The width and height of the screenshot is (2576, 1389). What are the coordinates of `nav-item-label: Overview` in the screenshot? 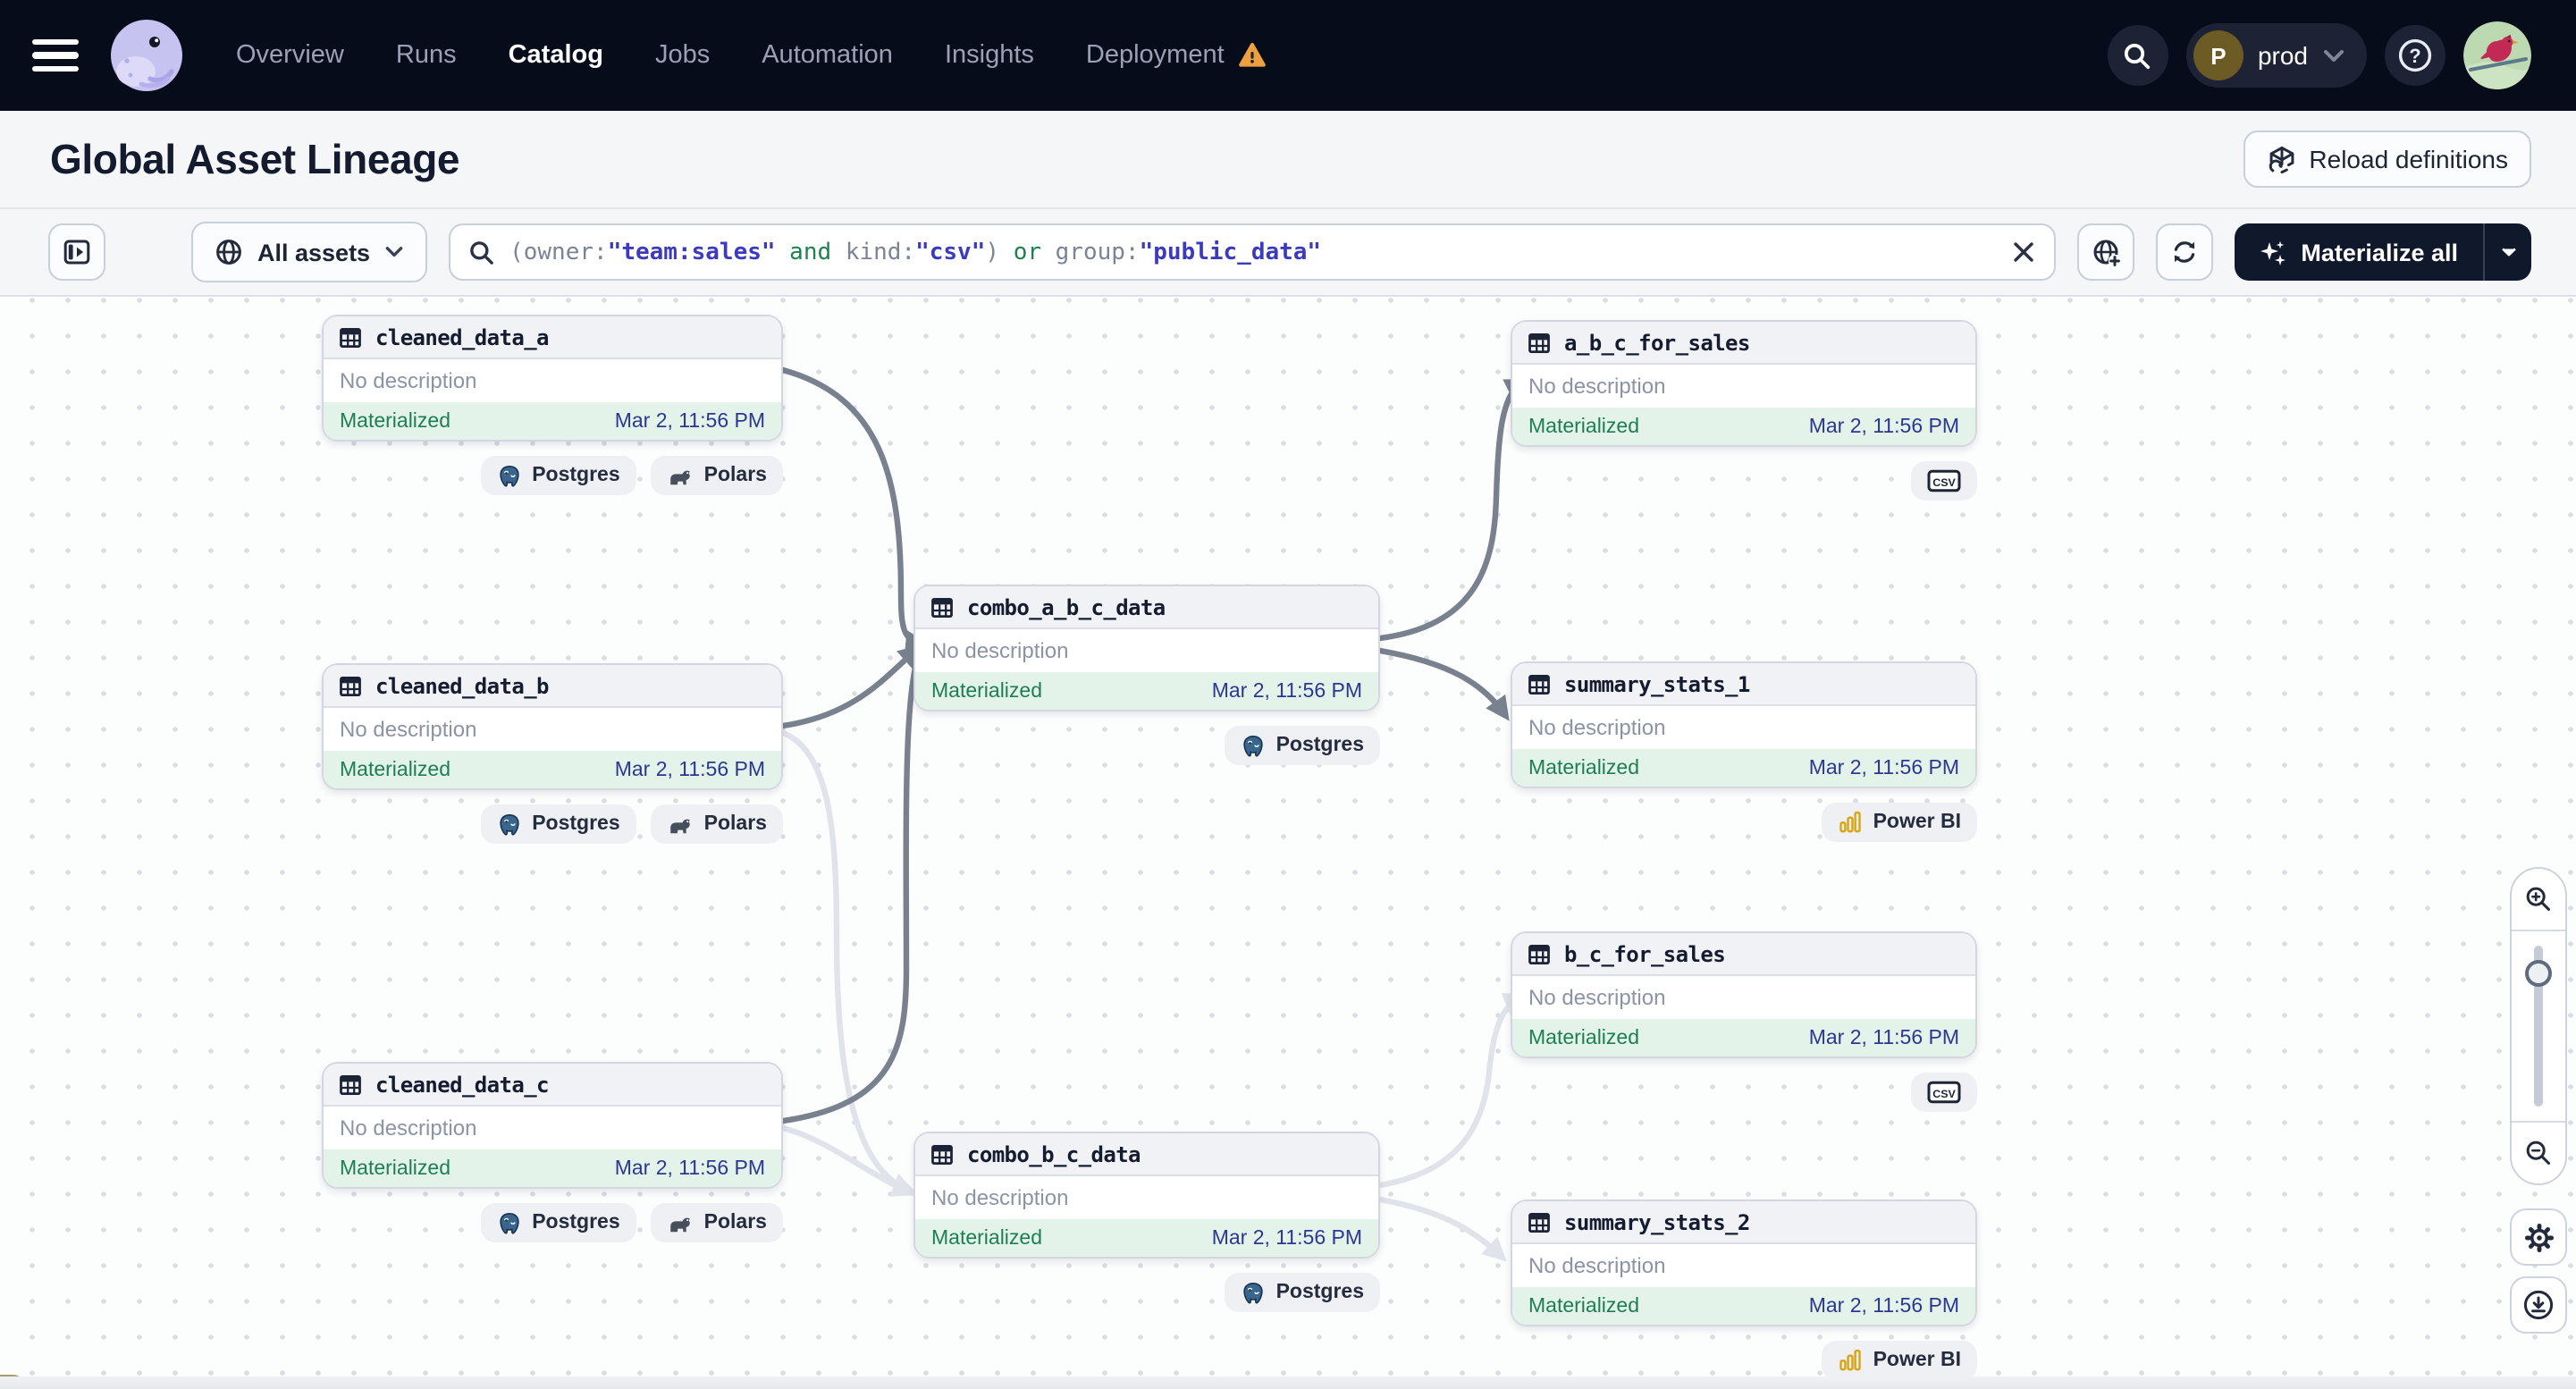 It's located at (290, 55).